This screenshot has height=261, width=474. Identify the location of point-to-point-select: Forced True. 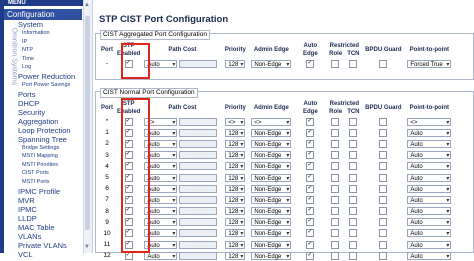
(429, 64).